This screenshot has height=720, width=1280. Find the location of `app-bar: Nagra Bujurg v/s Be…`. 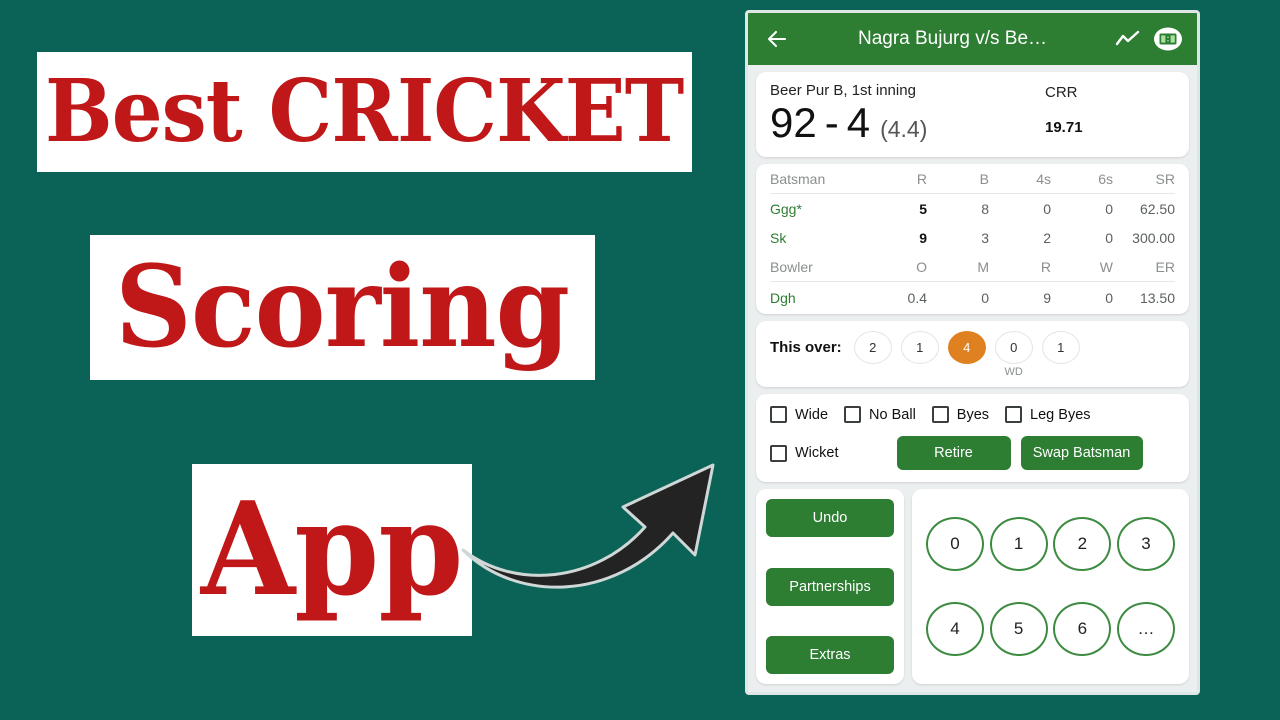

app-bar: Nagra Bujurg v/s Be… is located at coordinates (972, 39).